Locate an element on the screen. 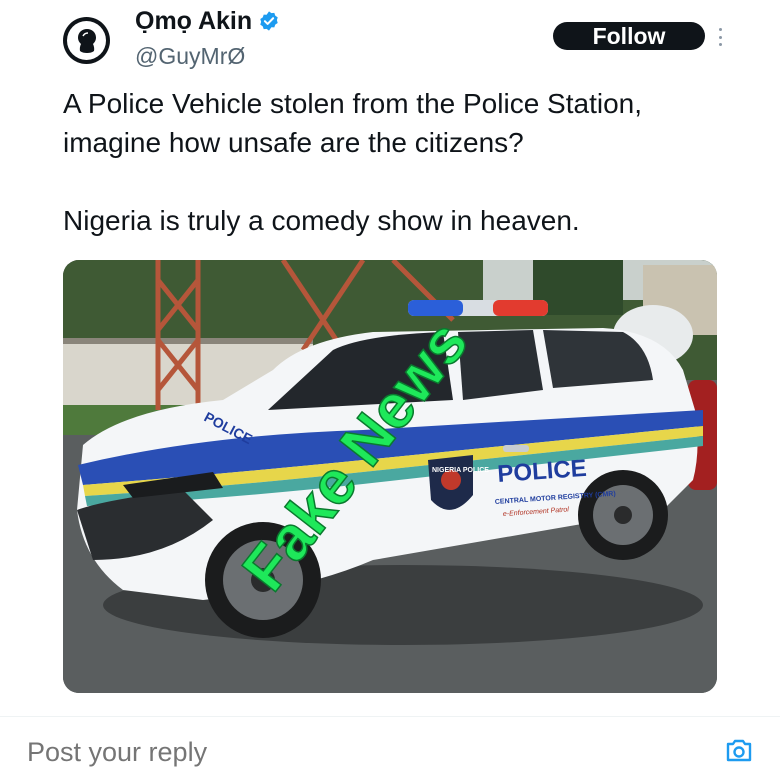 The width and height of the screenshot is (780, 774). tweet-text-line: imagine how unsafe are the citizens? is located at coordinates (293, 142).